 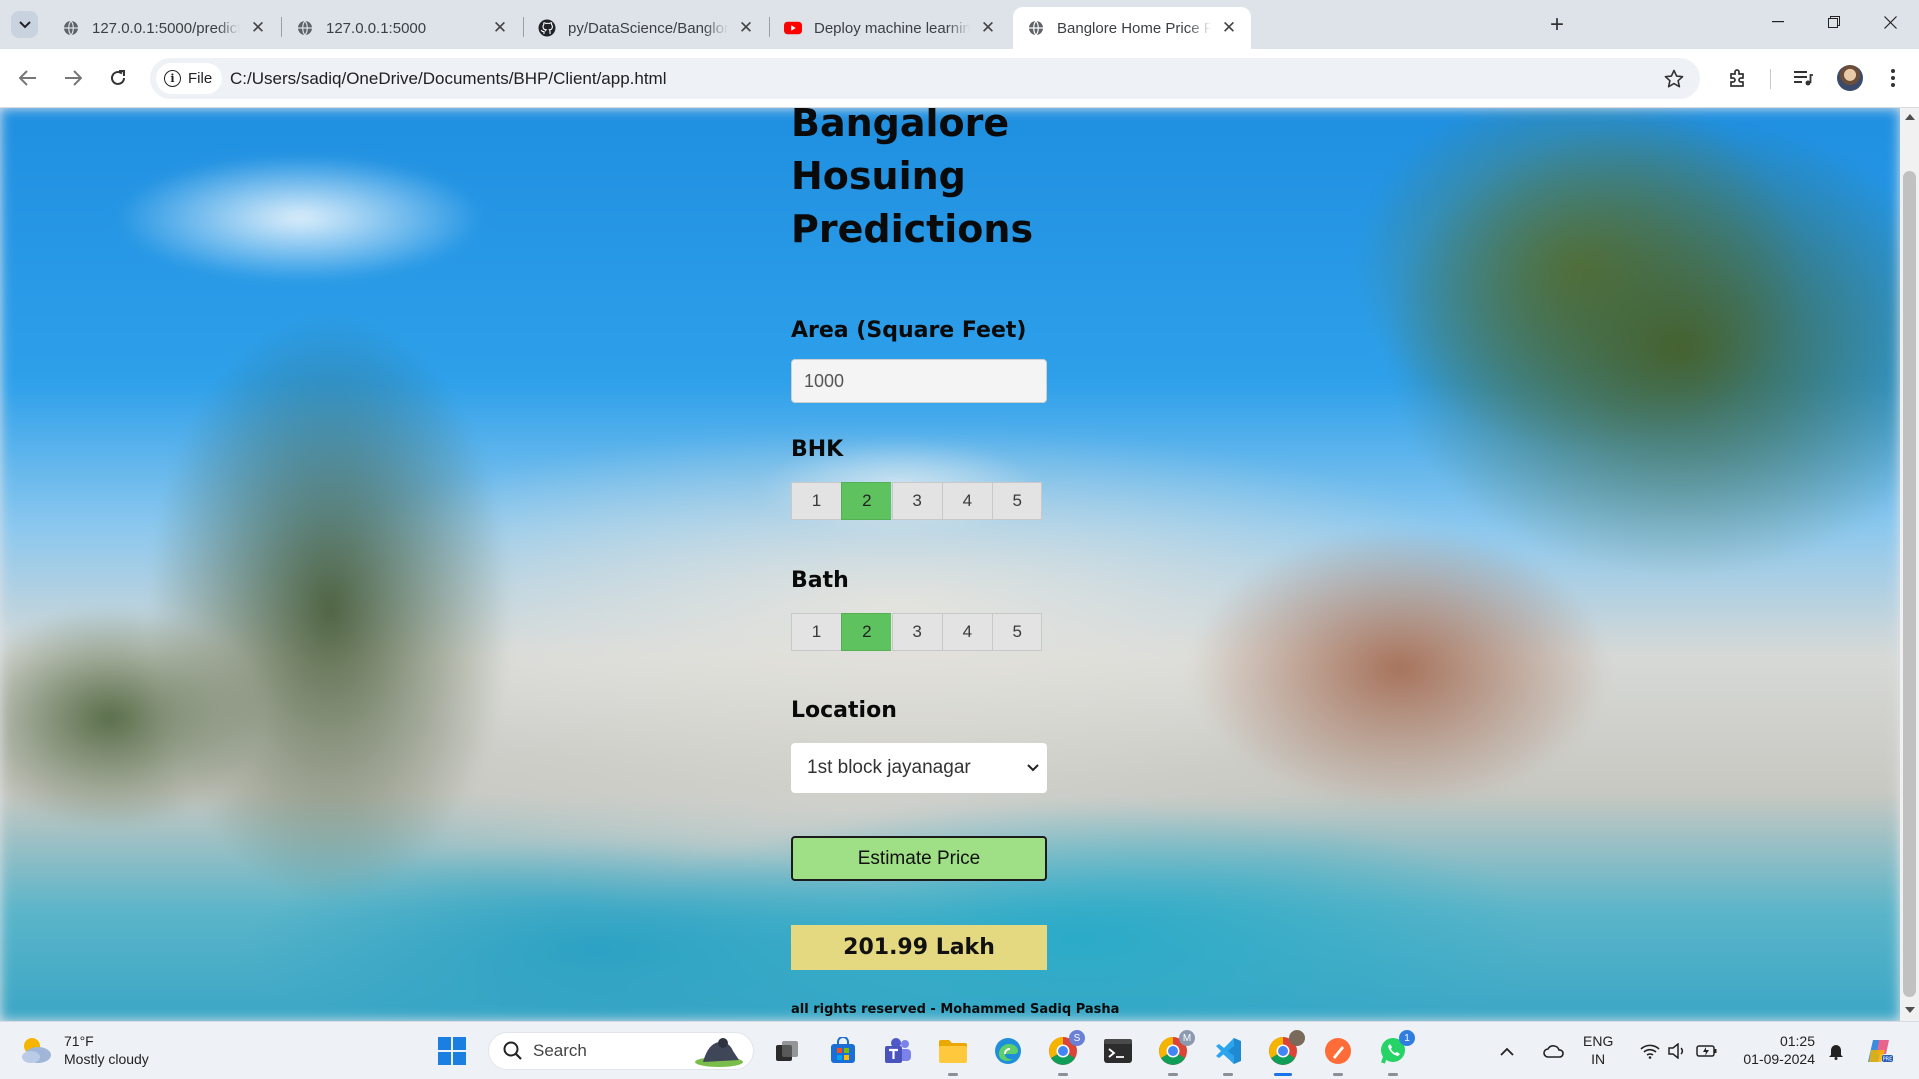 I want to click on bhk-option-1: 1, so click(x=816, y=501).